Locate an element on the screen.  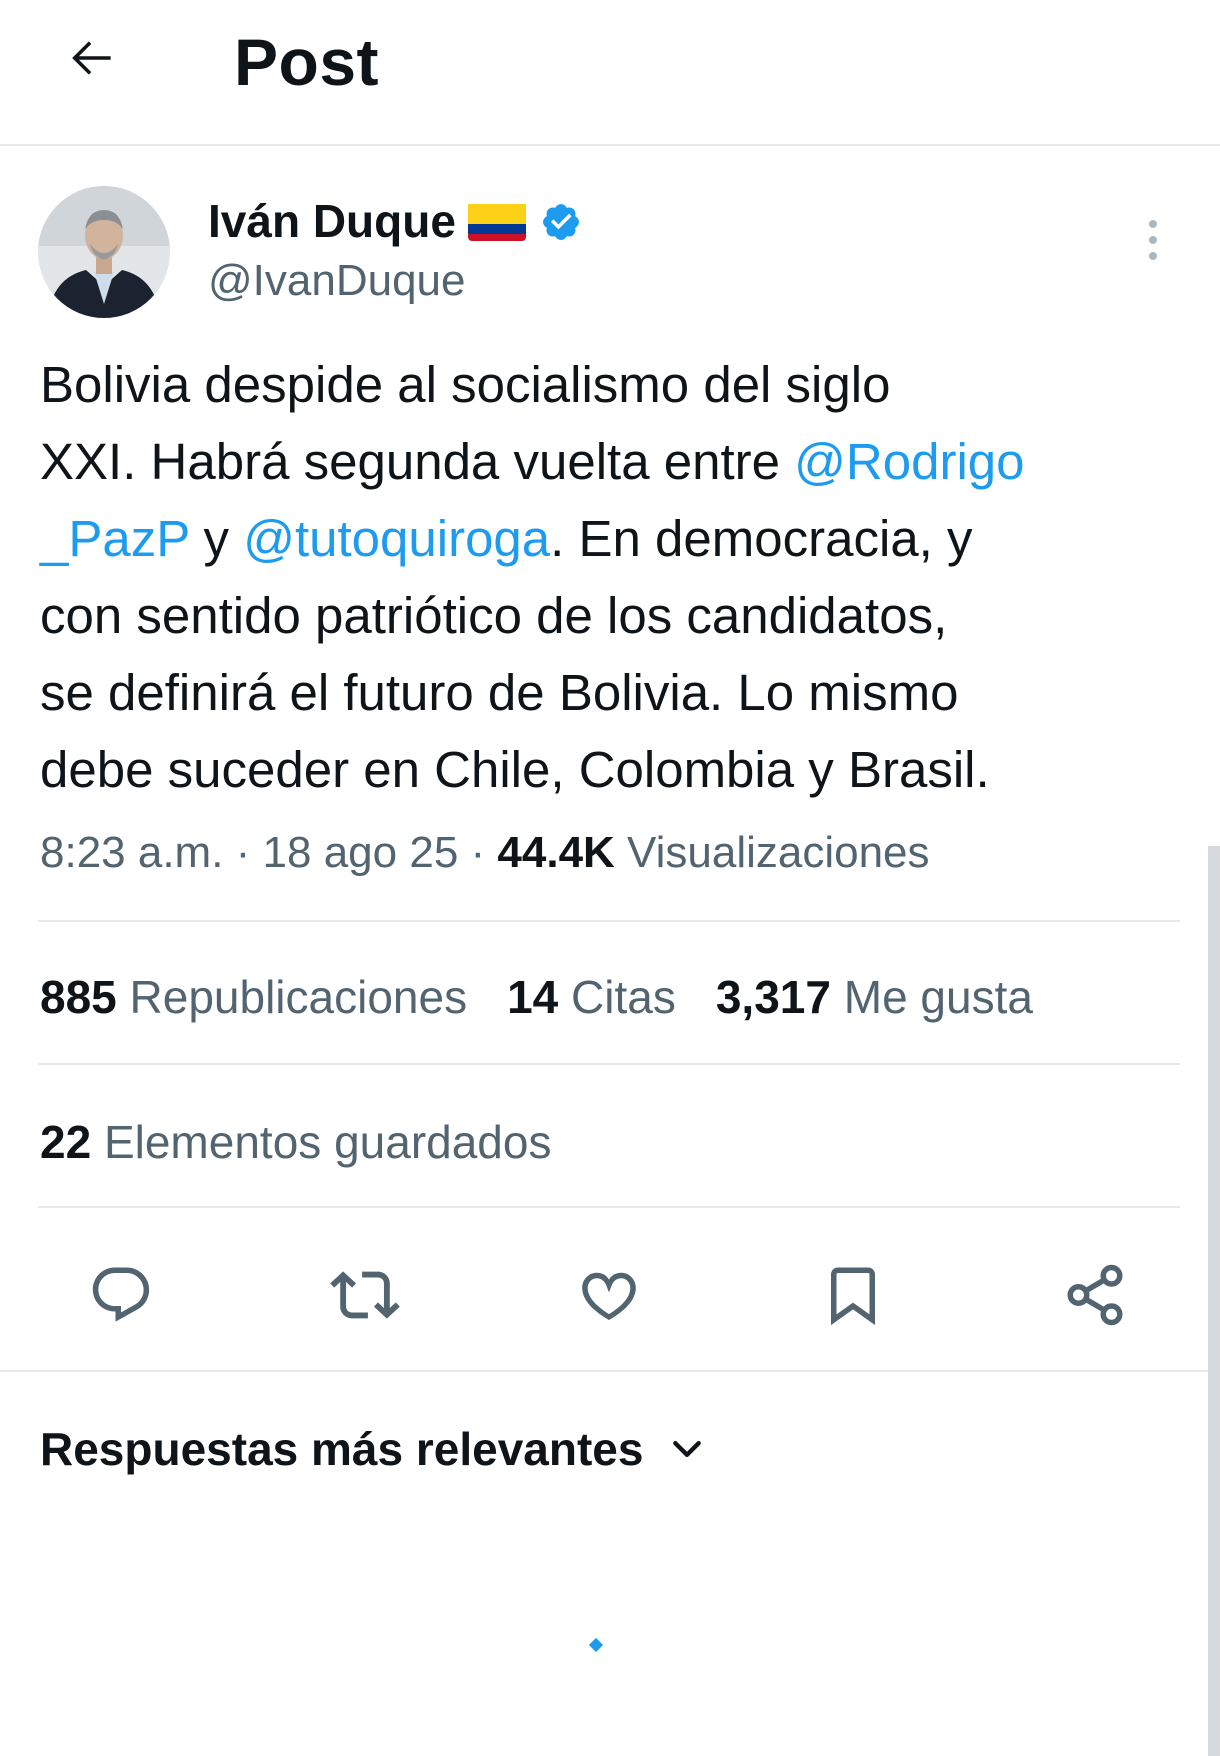
loading-indicator is located at coordinates (596, 1645).